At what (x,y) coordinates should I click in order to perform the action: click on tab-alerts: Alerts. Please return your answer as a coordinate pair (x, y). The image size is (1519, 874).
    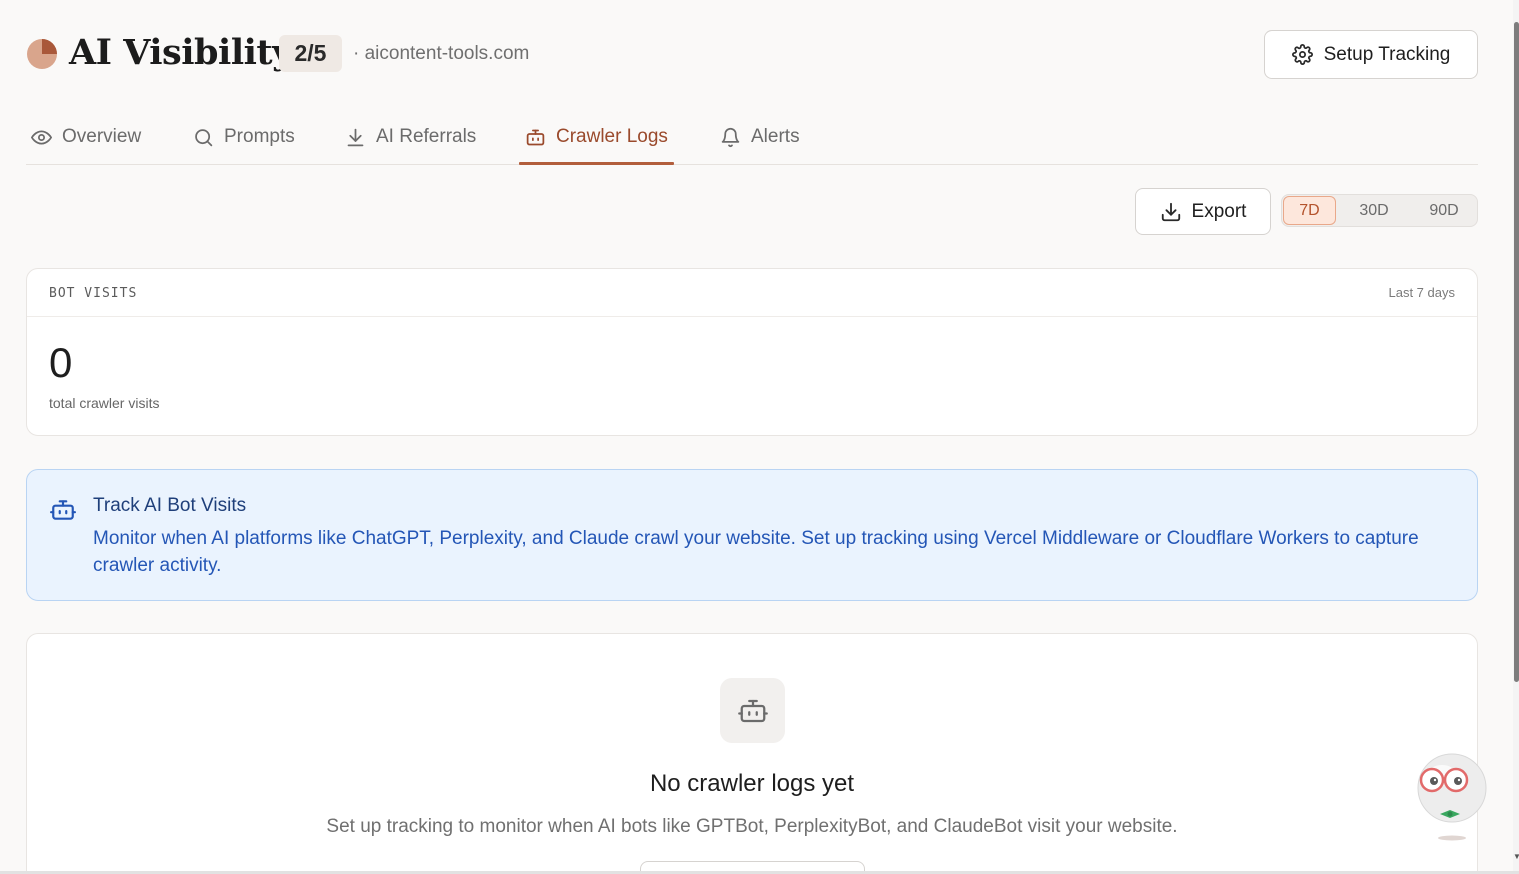
    Looking at the image, I should click on (760, 140).